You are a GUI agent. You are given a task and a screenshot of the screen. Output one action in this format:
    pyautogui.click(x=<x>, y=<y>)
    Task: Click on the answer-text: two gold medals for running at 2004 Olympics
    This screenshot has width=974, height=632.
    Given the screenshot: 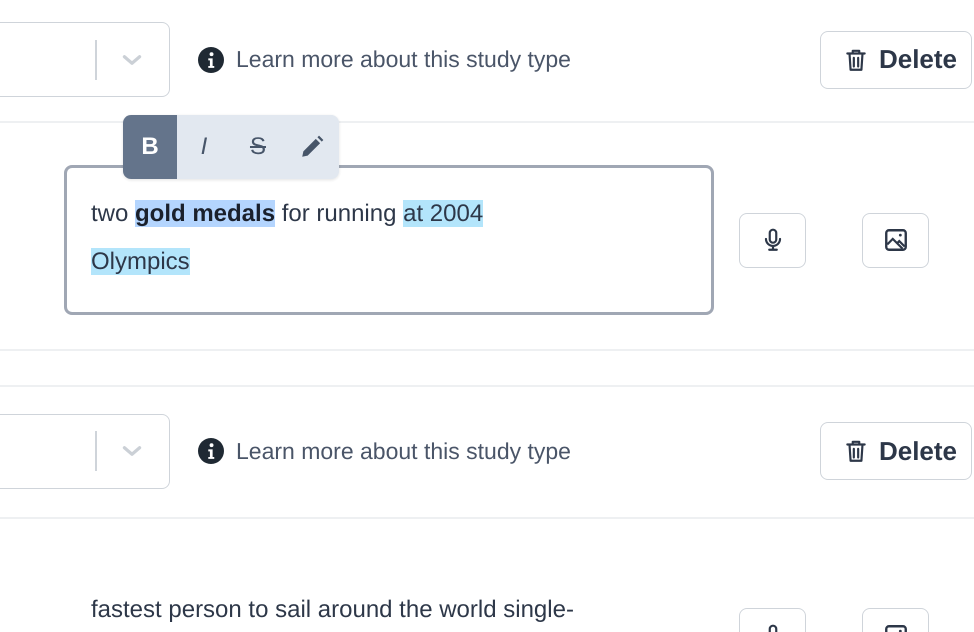 What is the action you would take?
    pyautogui.click(x=287, y=238)
    